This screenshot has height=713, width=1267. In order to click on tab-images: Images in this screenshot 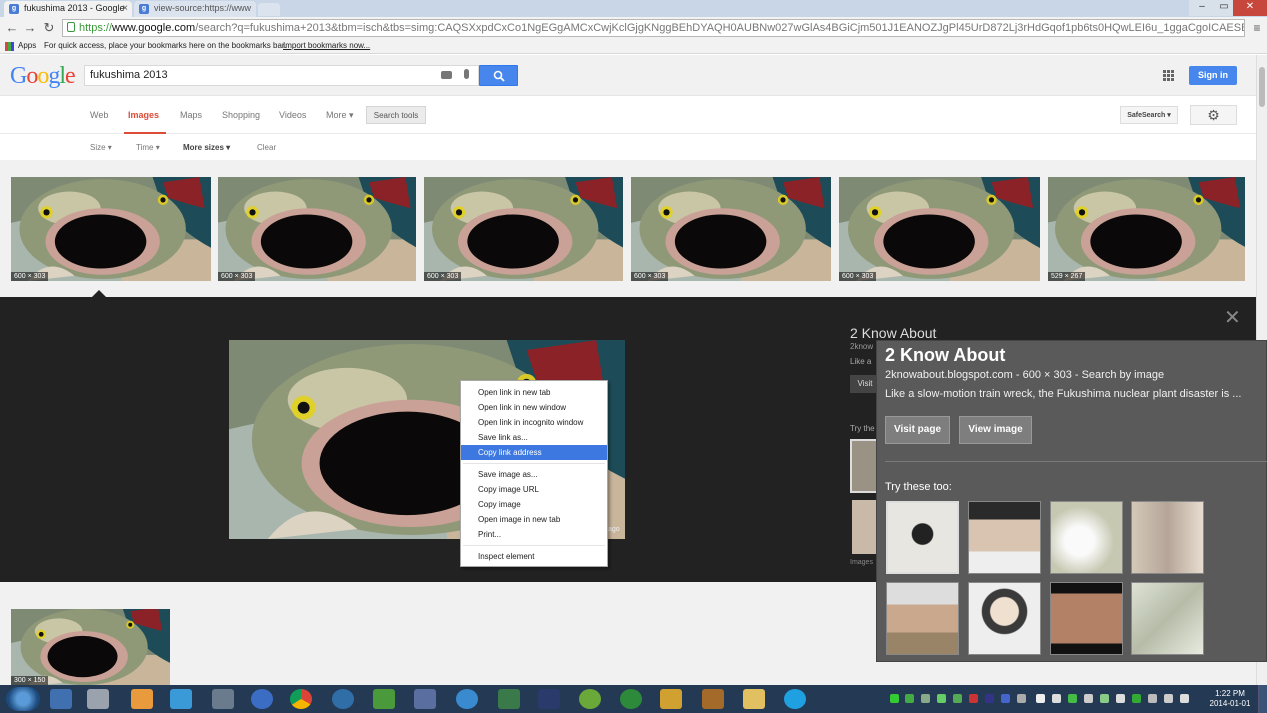, I will do `click(143, 115)`.